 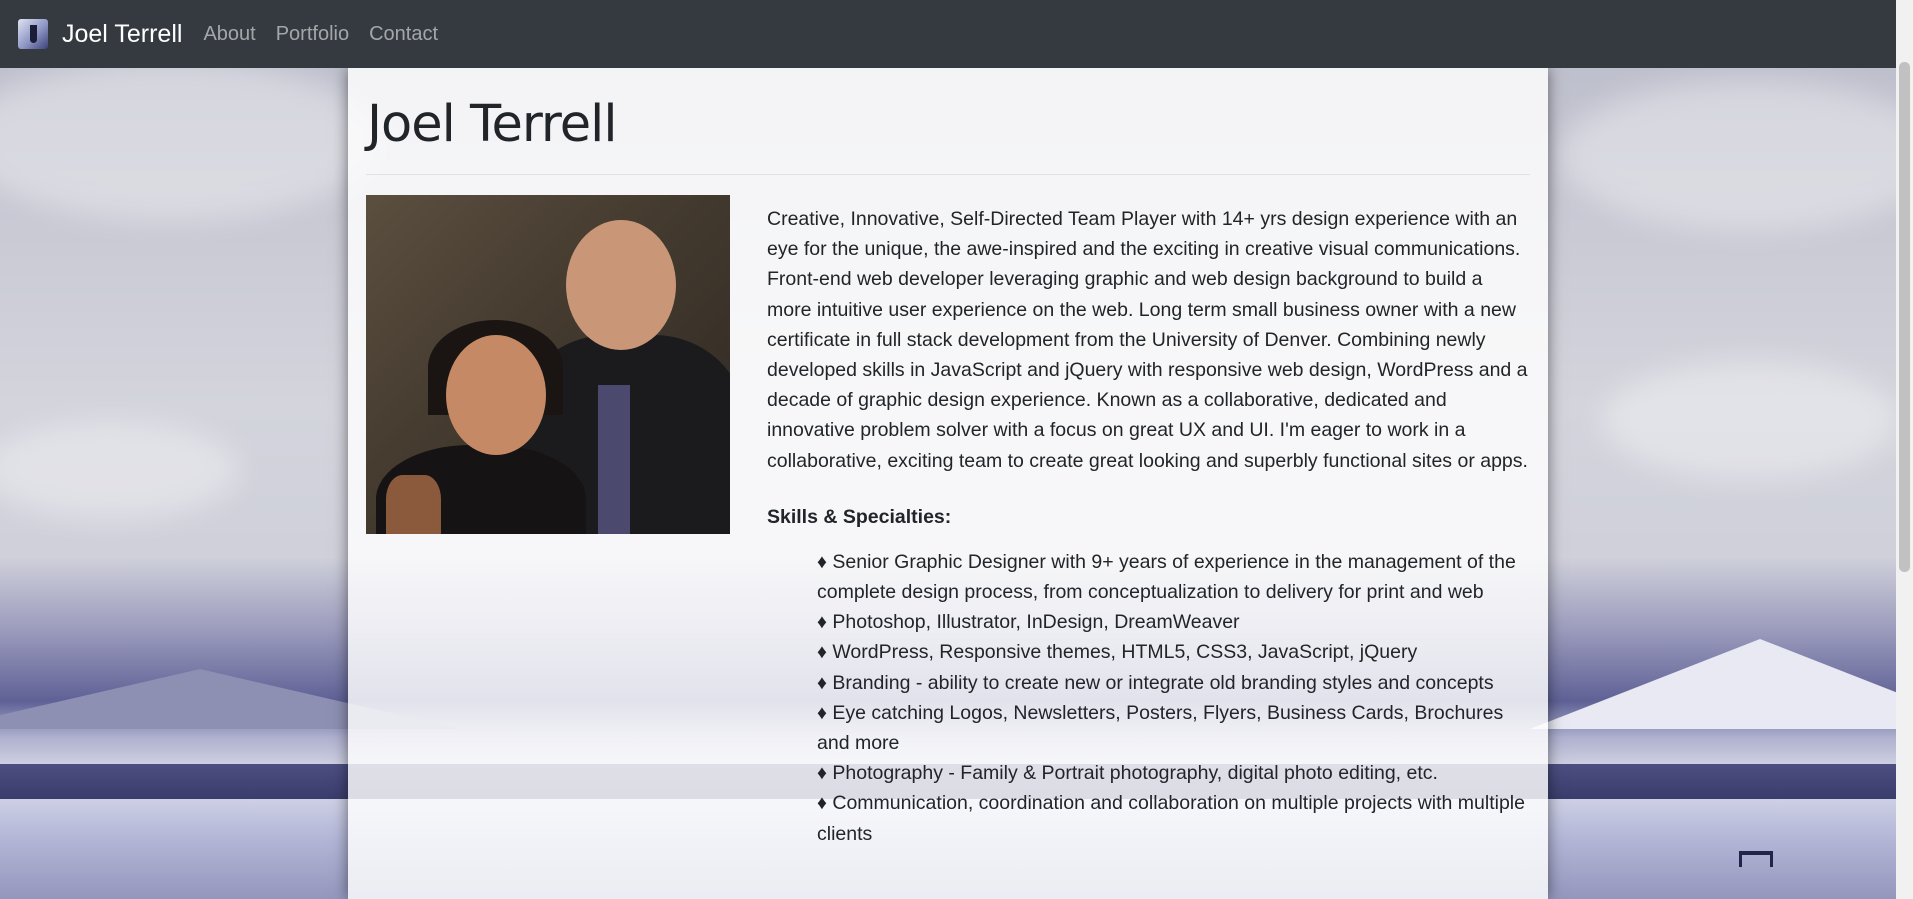 What do you see at coordinates (956, 34) in the screenshot?
I see `top-navbar: Joel Terrell About Portfolio Contact` at bounding box center [956, 34].